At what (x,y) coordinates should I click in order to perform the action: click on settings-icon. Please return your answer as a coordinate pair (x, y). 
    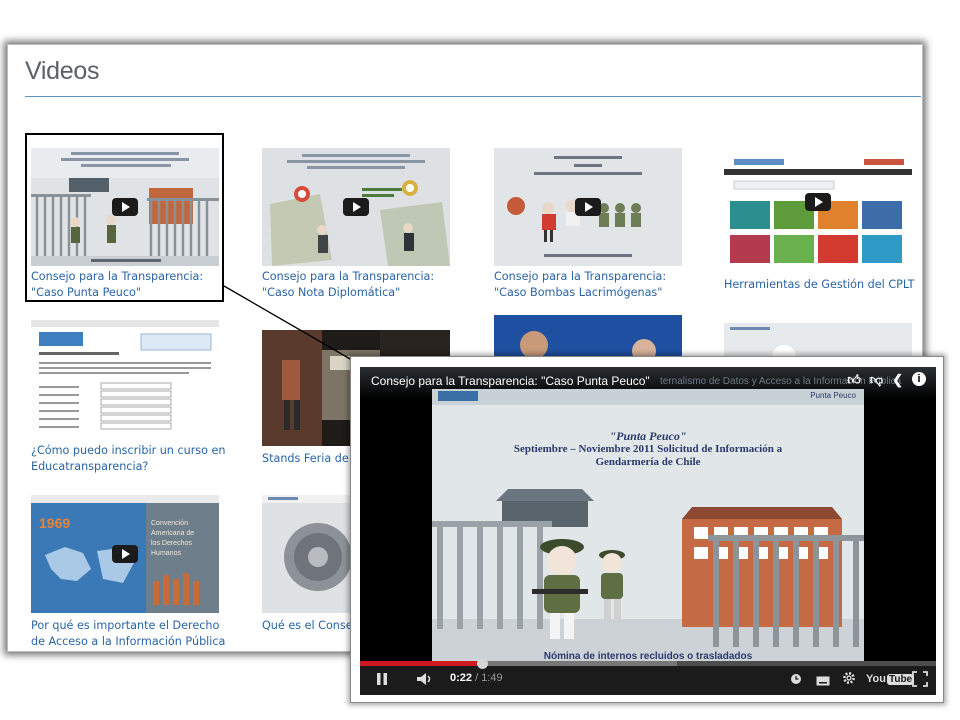
    Looking at the image, I should click on (849, 678).